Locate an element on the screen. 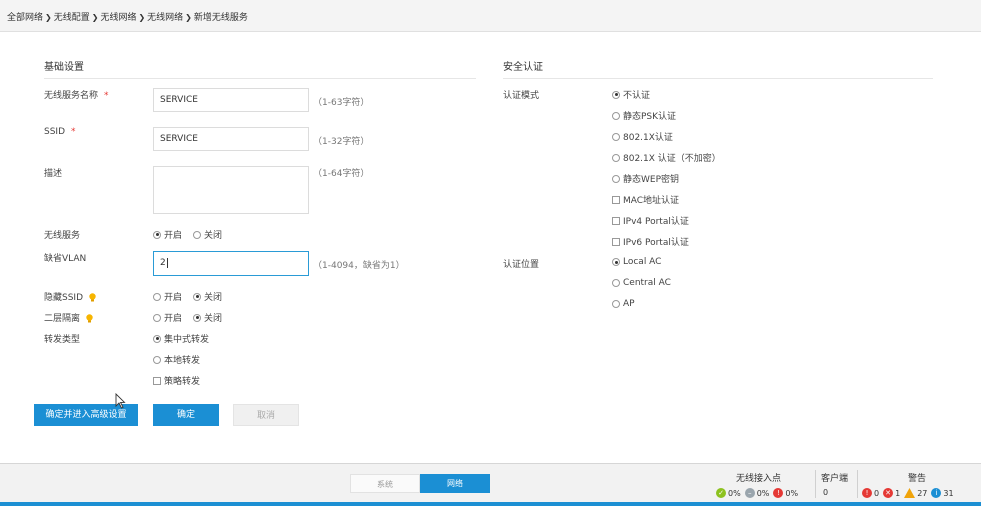  security-auth-title: 安全认证 is located at coordinates (523, 67).